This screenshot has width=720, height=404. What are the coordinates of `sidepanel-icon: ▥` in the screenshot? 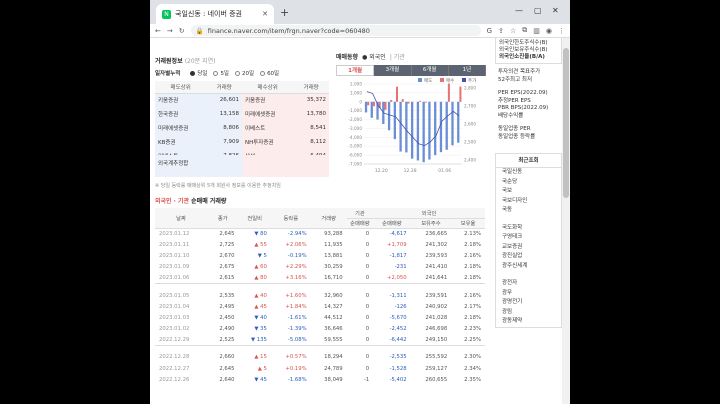 It's located at (536, 31).